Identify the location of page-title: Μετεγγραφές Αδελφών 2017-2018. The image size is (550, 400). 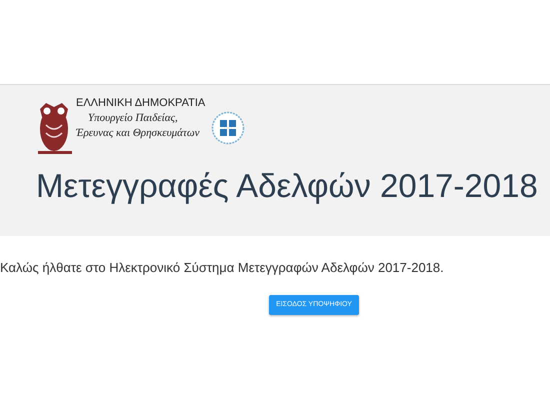
(287, 186).